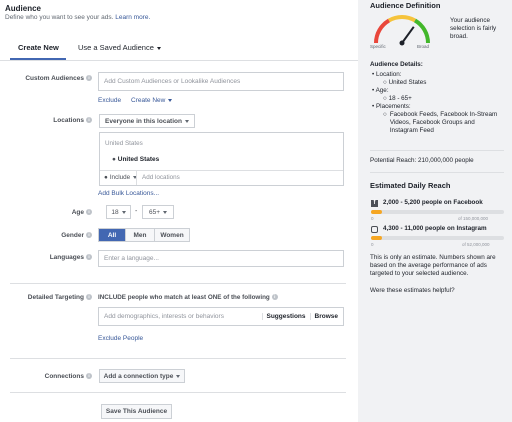  I want to click on custom-audiences-label-text: Custom Audiences, so click(54, 78).